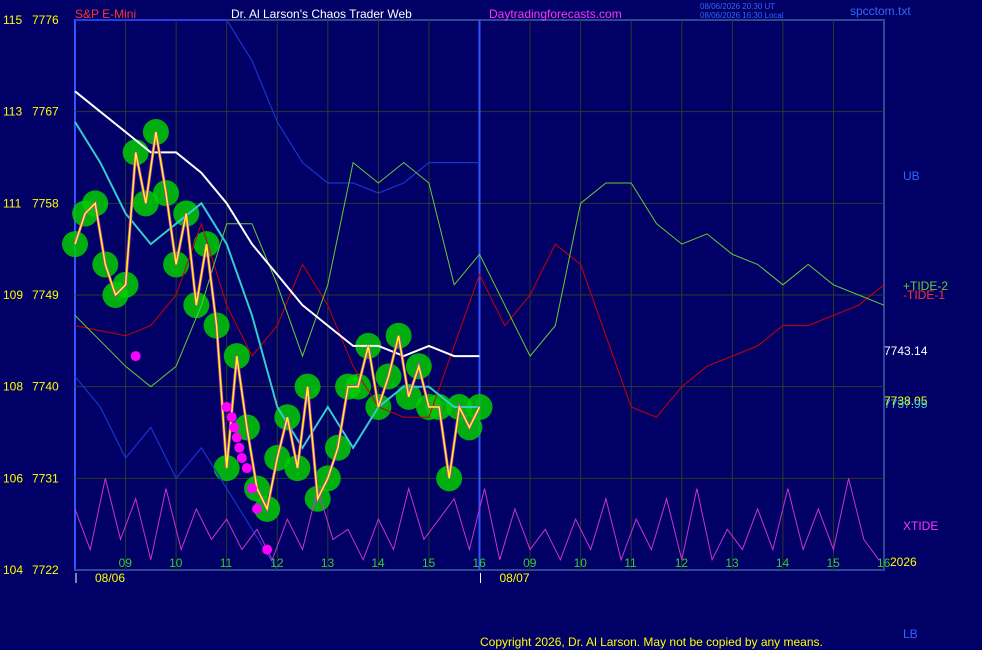 Image resolution: width=982 pixels, height=650 pixels. Describe the element at coordinates (906, 351) in the screenshot. I see `value-label-top: 7743.14` at that location.